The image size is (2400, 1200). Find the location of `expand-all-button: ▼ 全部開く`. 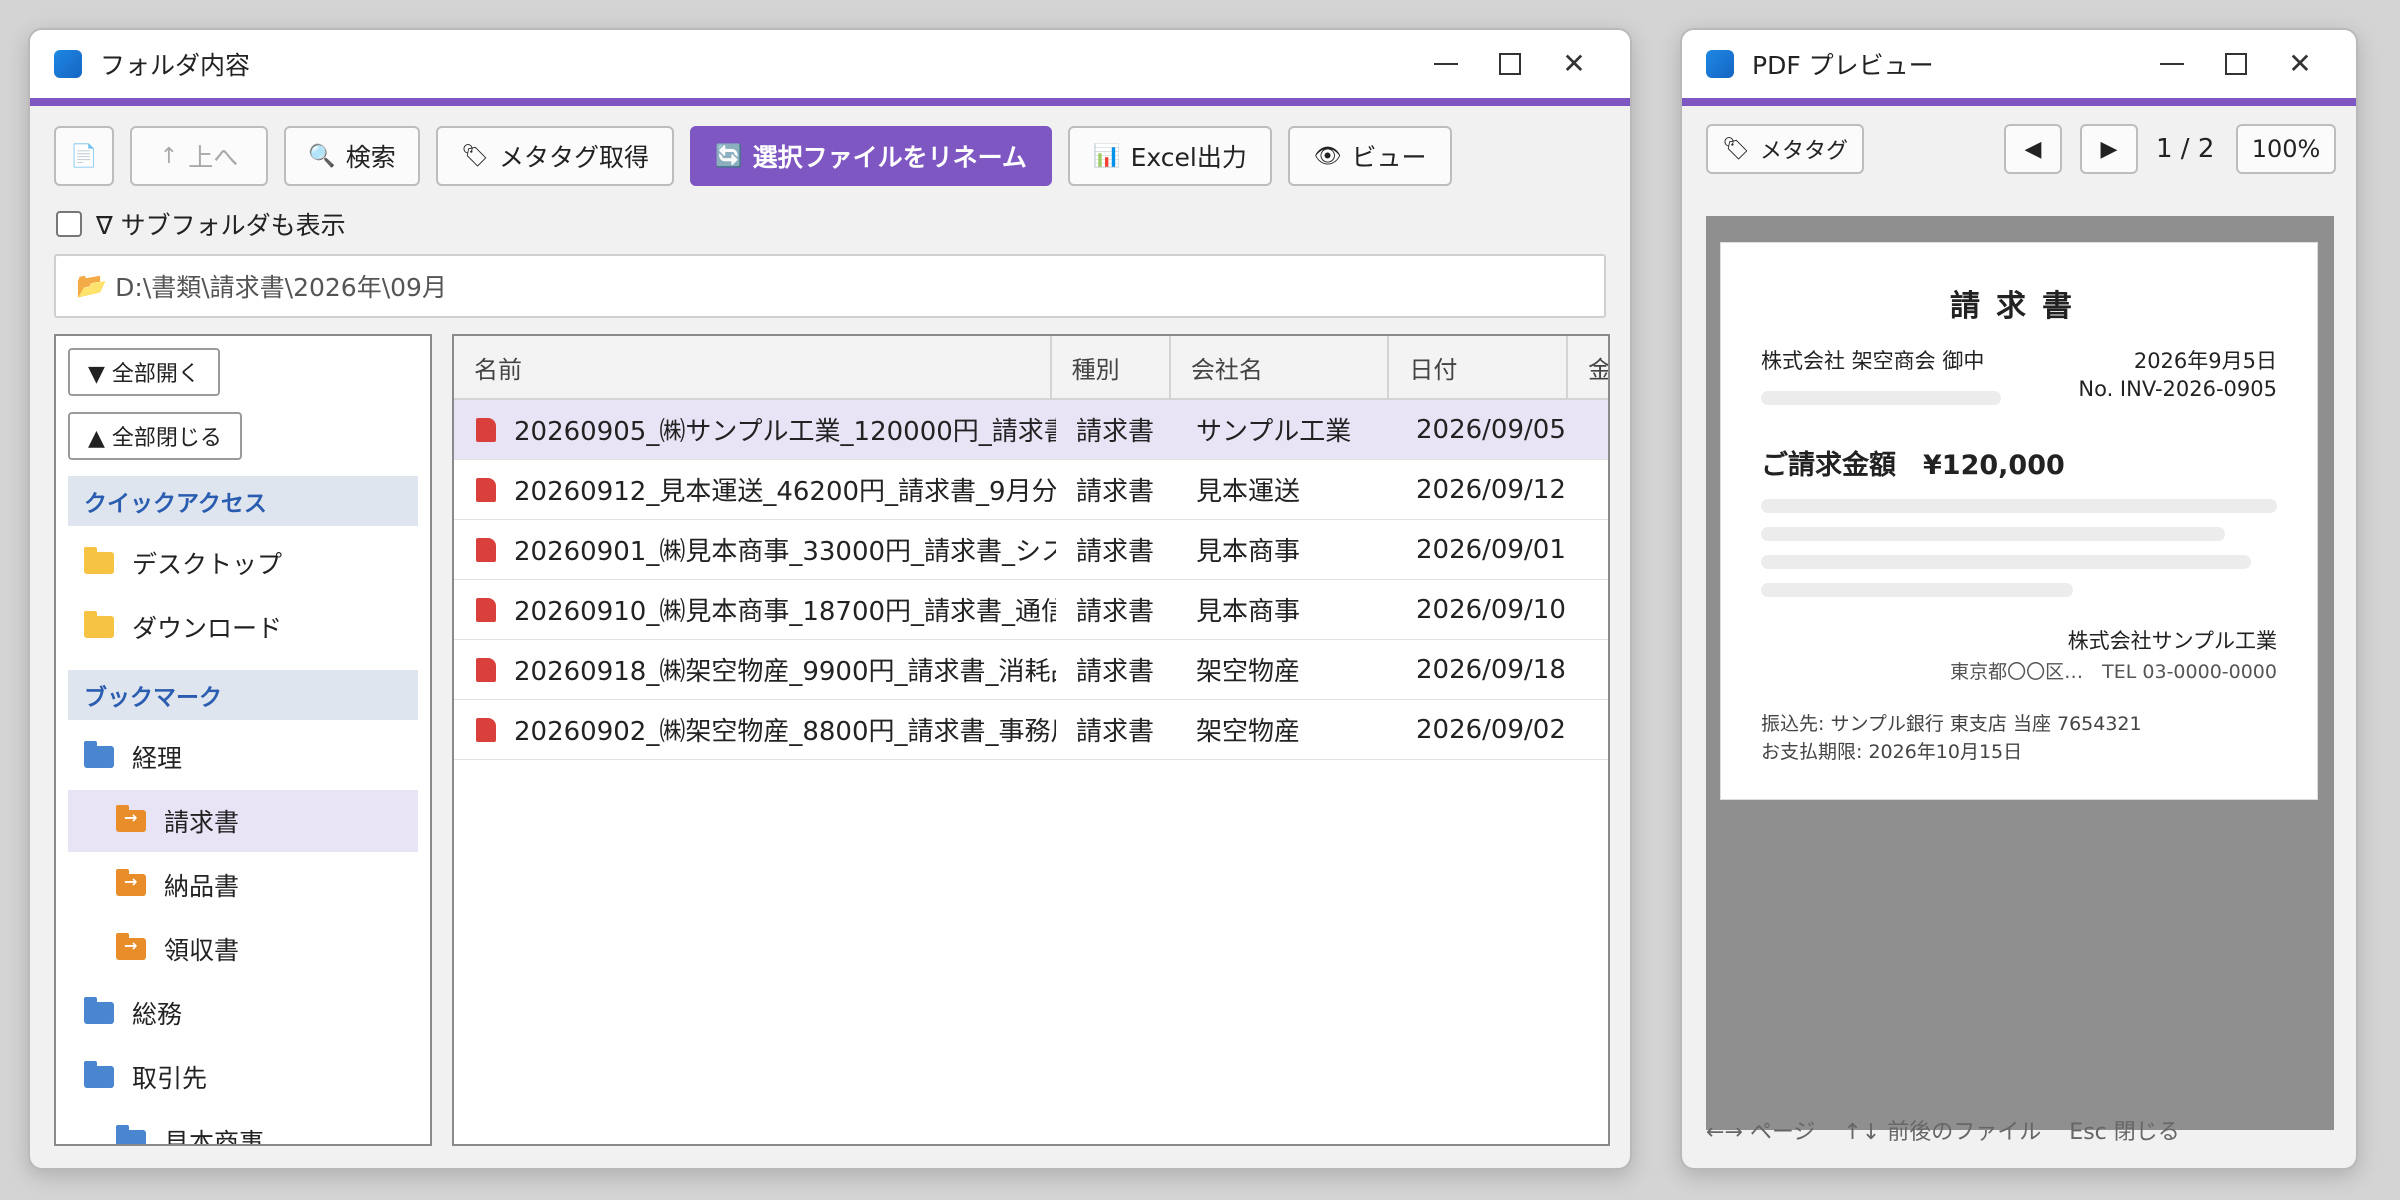

expand-all-button: ▼ 全部開く is located at coordinates (144, 372).